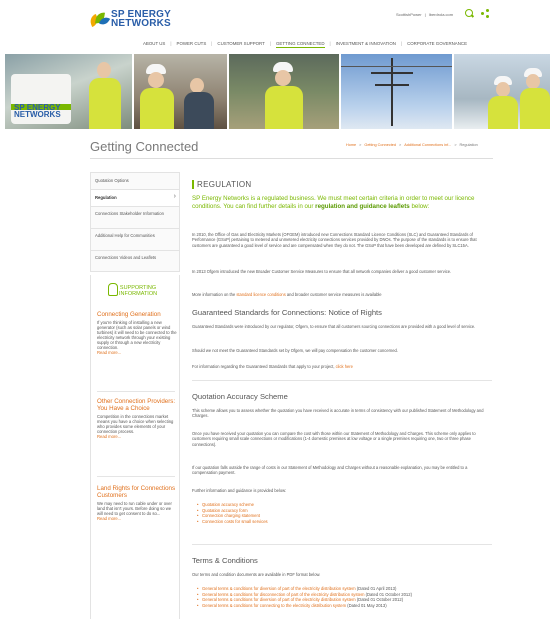  What do you see at coordinates (113, 289) in the screenshot?
I see `document-icon` at bounding box center [113, 289].